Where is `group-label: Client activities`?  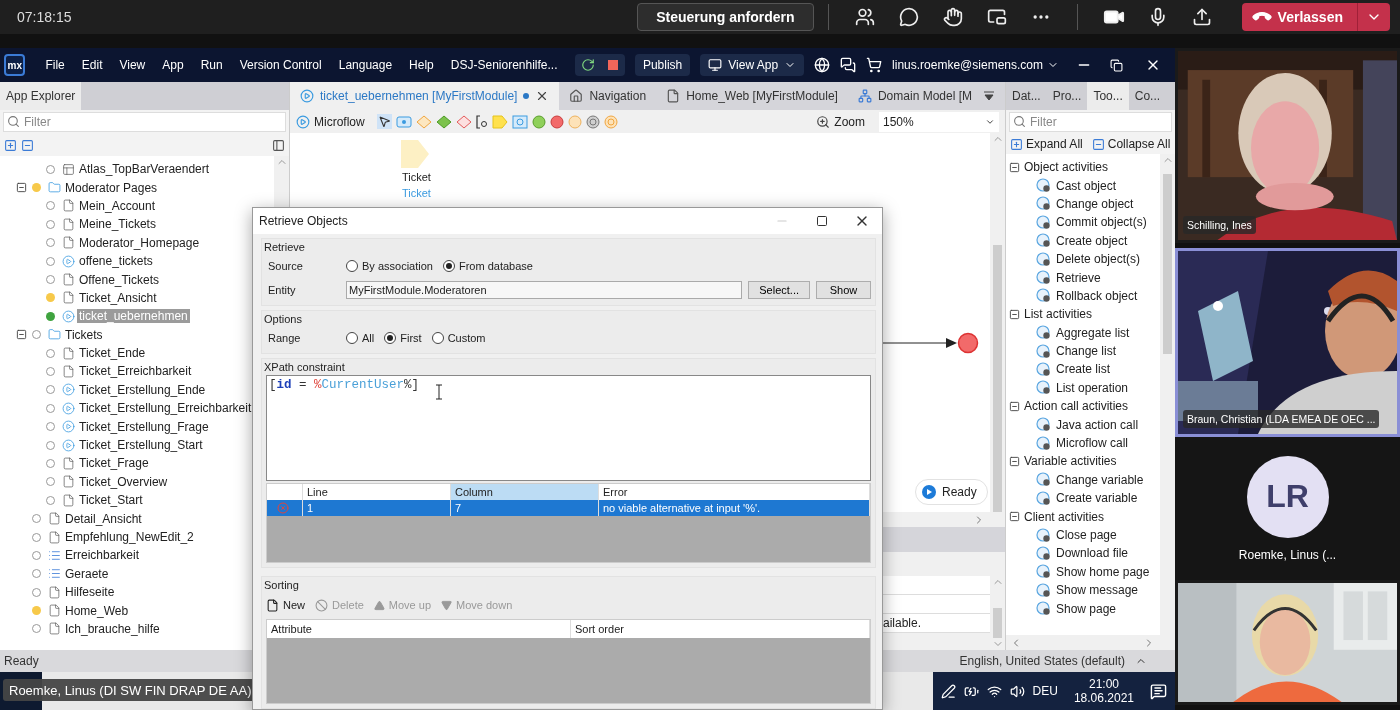 group-label: Client activities is located at coordinates (1064, 516).